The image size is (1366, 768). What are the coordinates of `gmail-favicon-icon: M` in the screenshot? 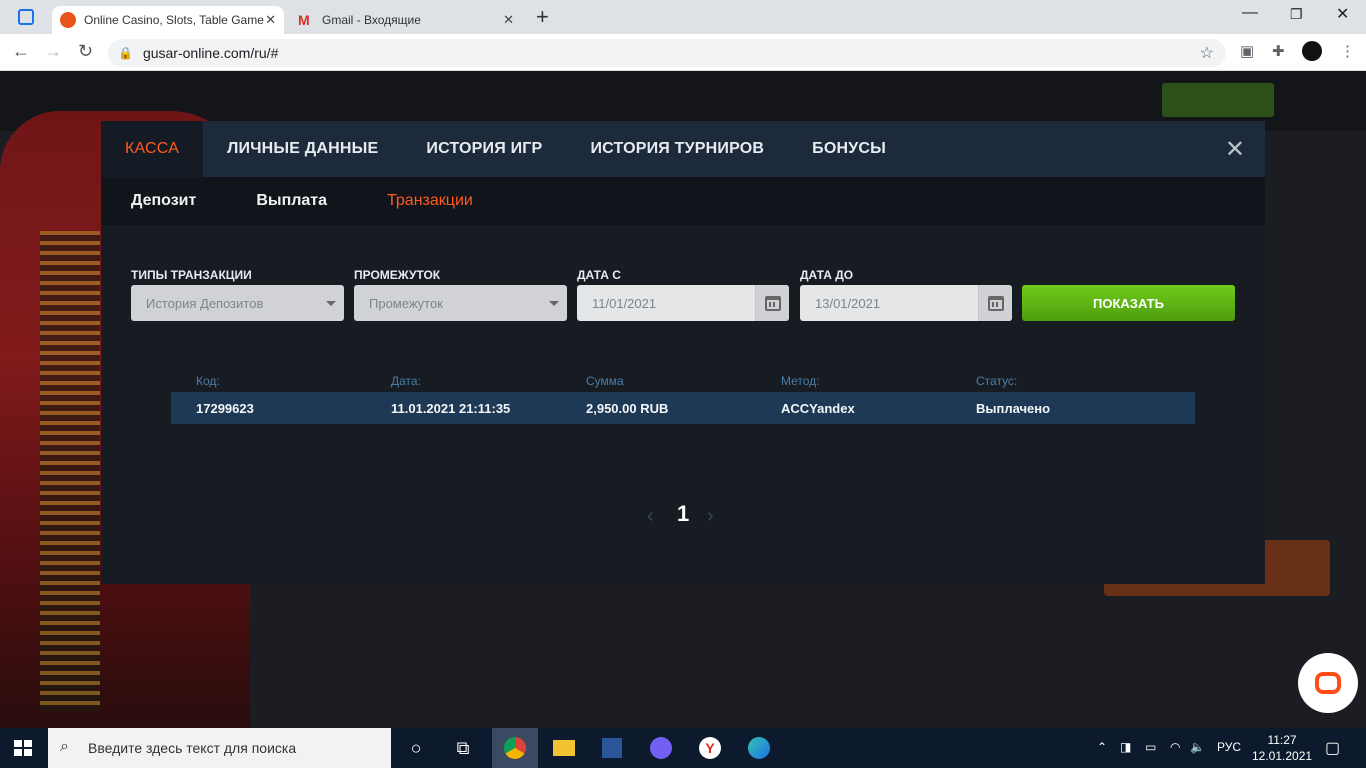 It's located at (304, 20).